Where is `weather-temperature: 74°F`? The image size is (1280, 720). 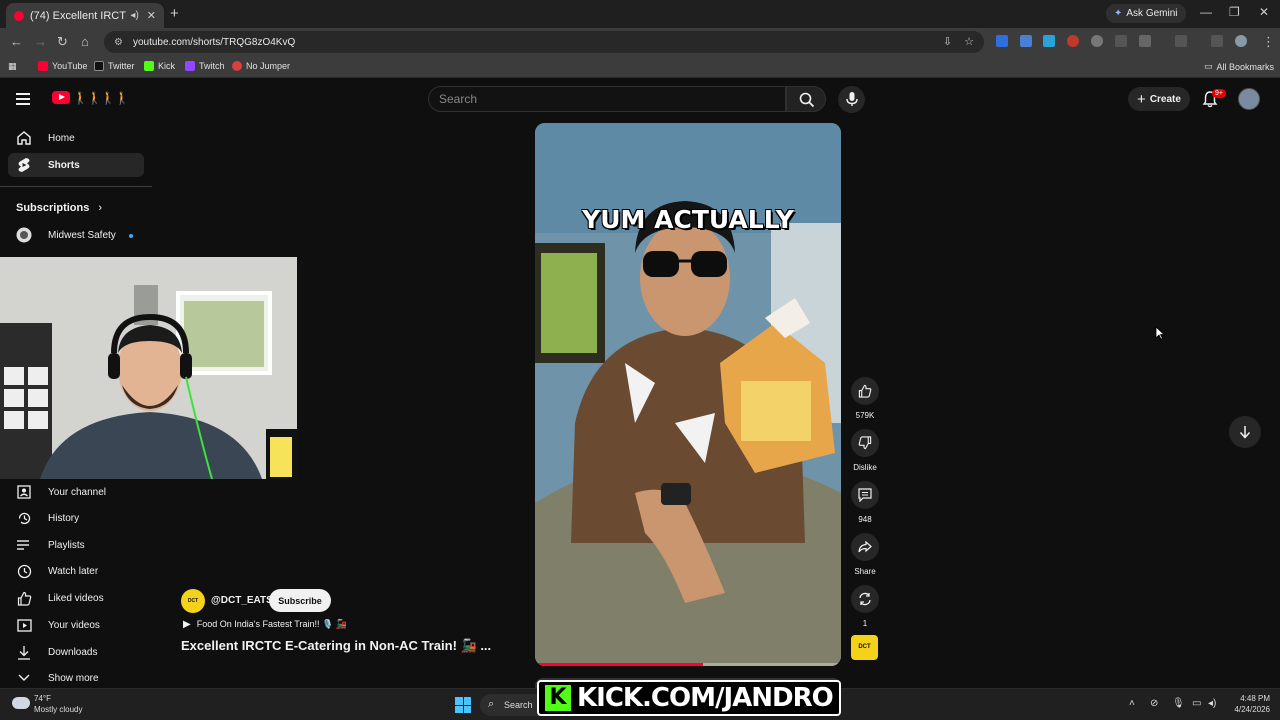
weather-temperature: 74°F is located at coordinates (42, 698).